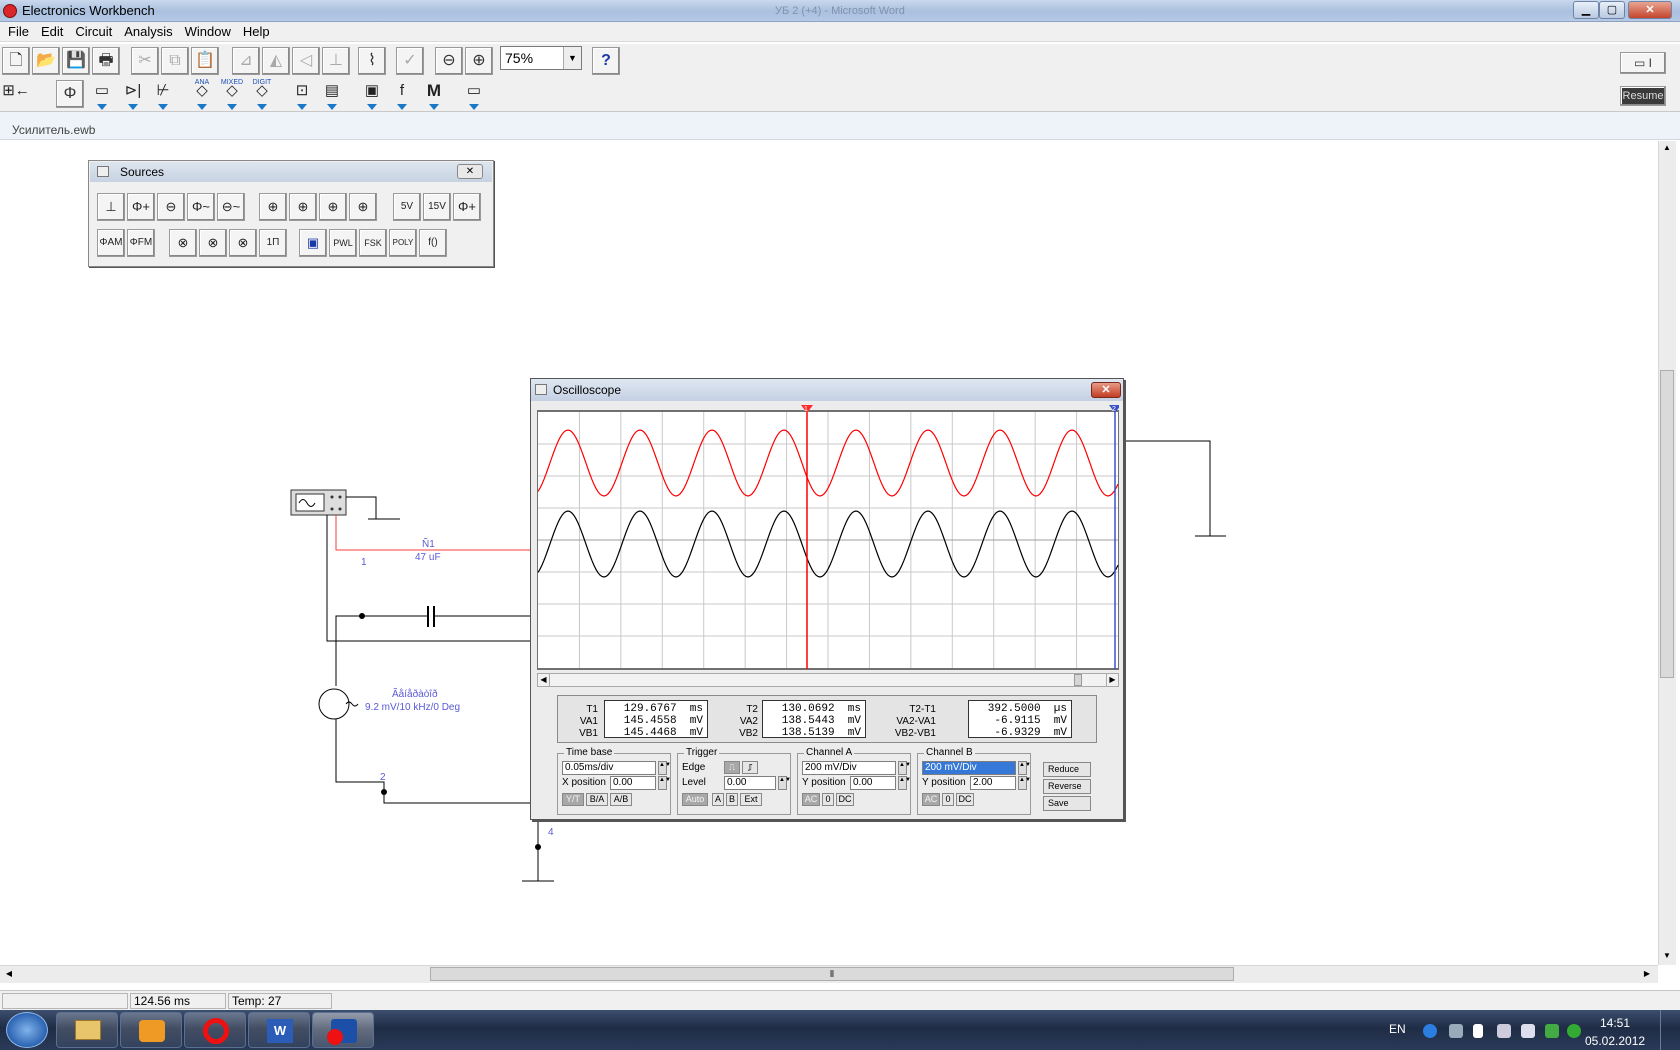 The image size is (1680, 1050). Describe the element at coordinates (93, 31) in the screenshot. I see `menu-circuit: Circuit` at that location.